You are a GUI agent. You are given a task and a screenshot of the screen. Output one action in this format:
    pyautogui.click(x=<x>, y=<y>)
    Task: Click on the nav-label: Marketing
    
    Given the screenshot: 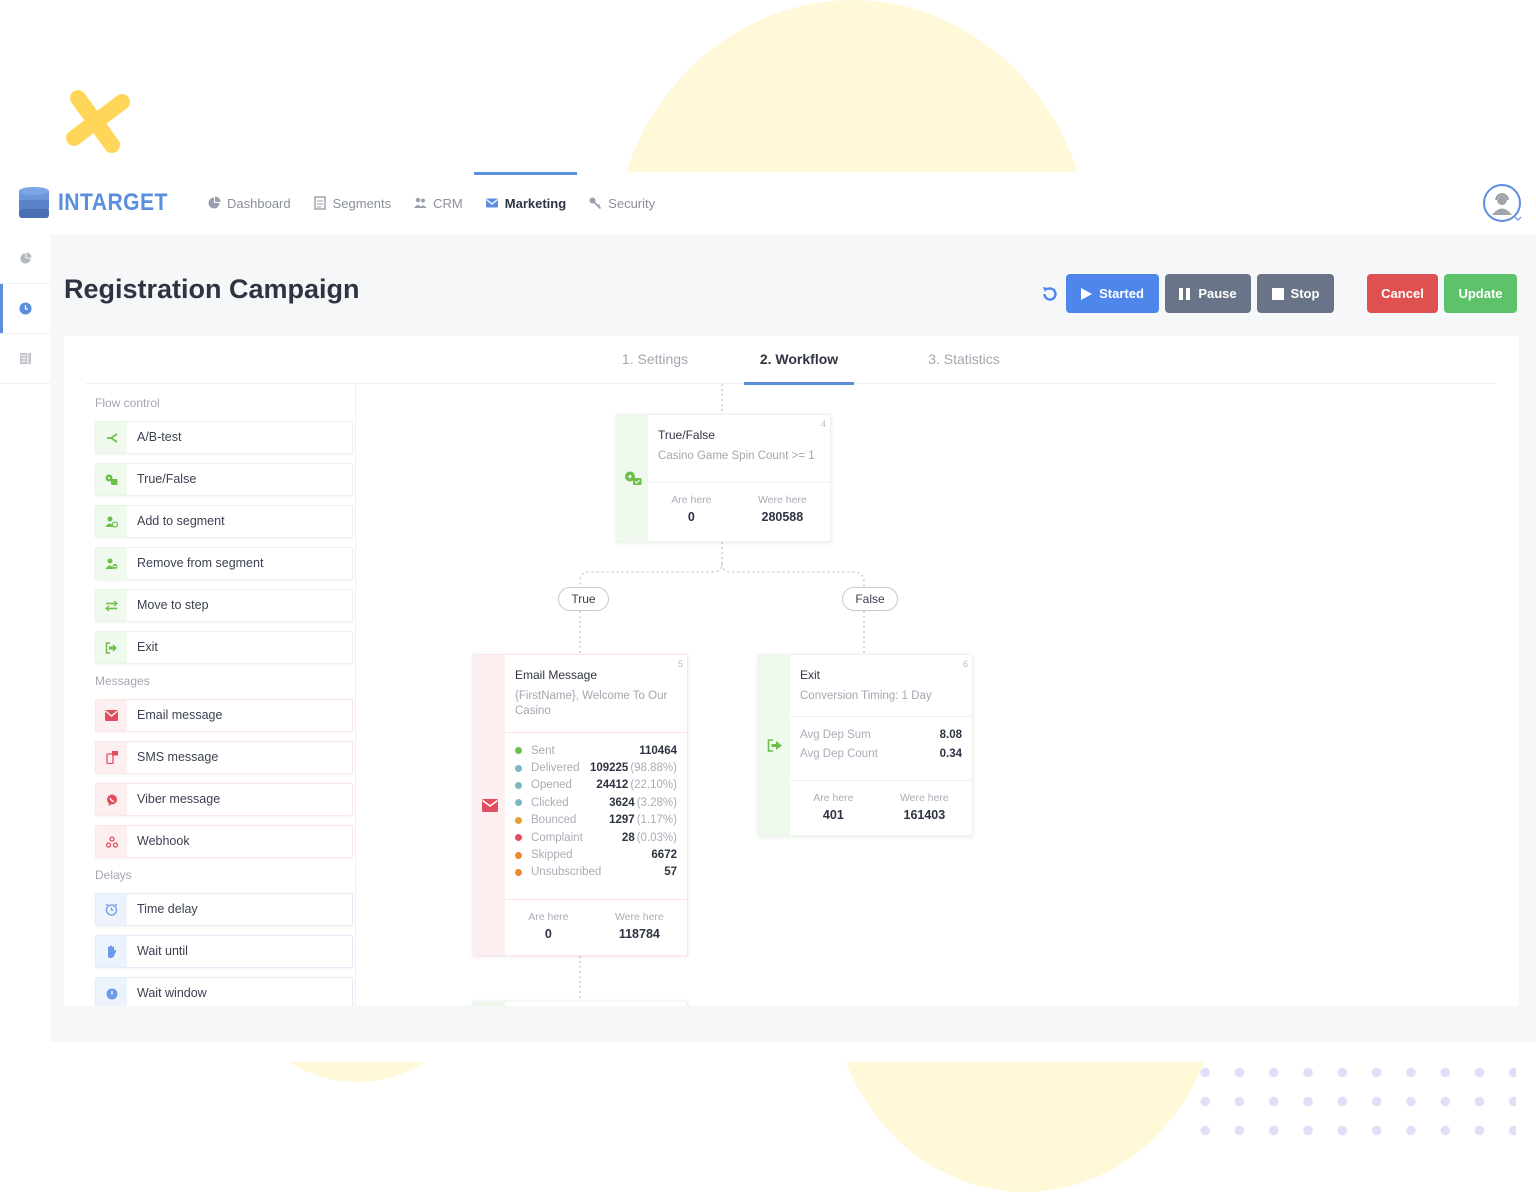 What is the action you would take?
    pyautogui.click(x=535, y=203)
    